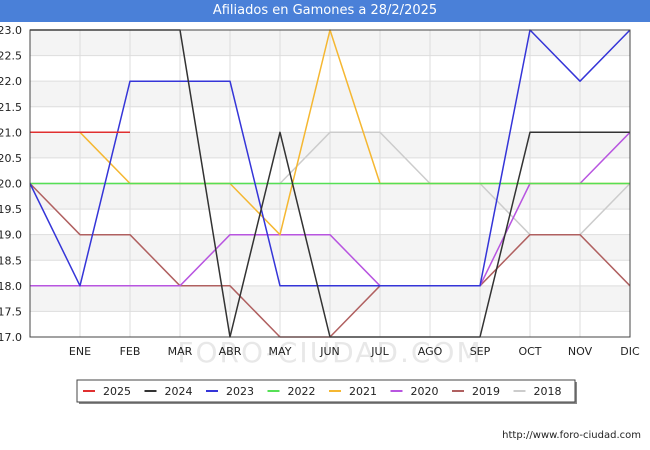 The image size is (650, 450). What do you see at coordinates (11, 337) in the screenshot?
I see `y-tick-label: 17.0` at bounding box center [11, 337].